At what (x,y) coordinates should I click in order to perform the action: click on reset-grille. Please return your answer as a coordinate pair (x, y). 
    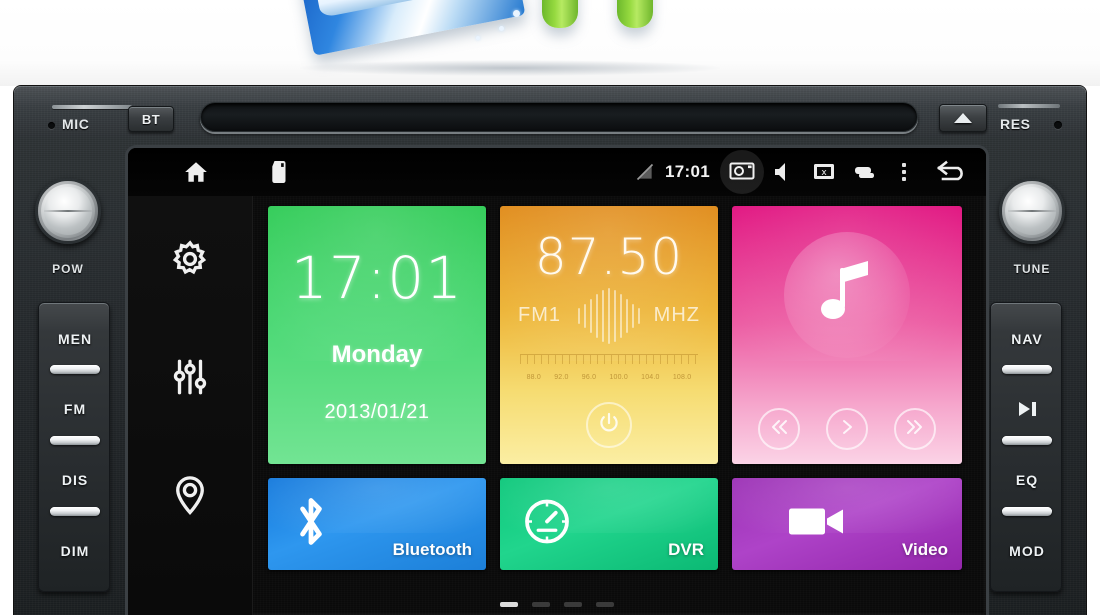
    Looking at the image, I should click on (1029, 106).